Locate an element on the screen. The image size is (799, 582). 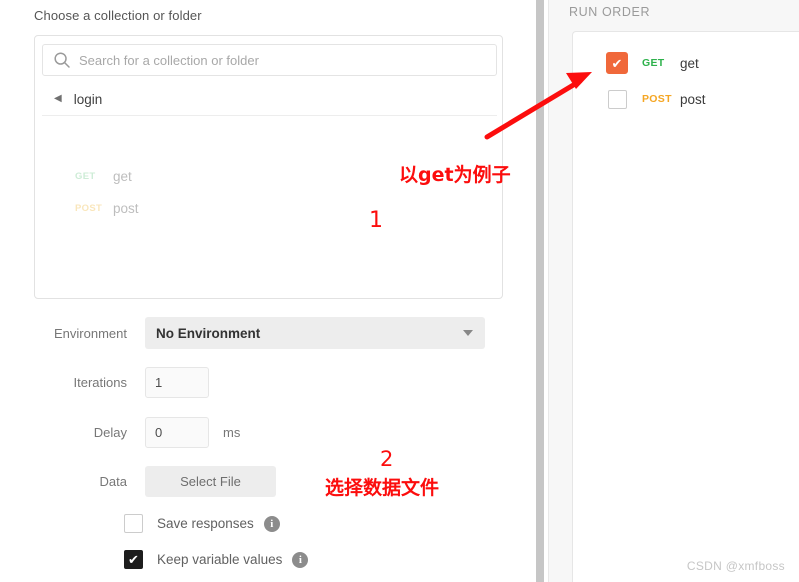
environment-selected-value: No Environment is located at coordinates (208, 333).